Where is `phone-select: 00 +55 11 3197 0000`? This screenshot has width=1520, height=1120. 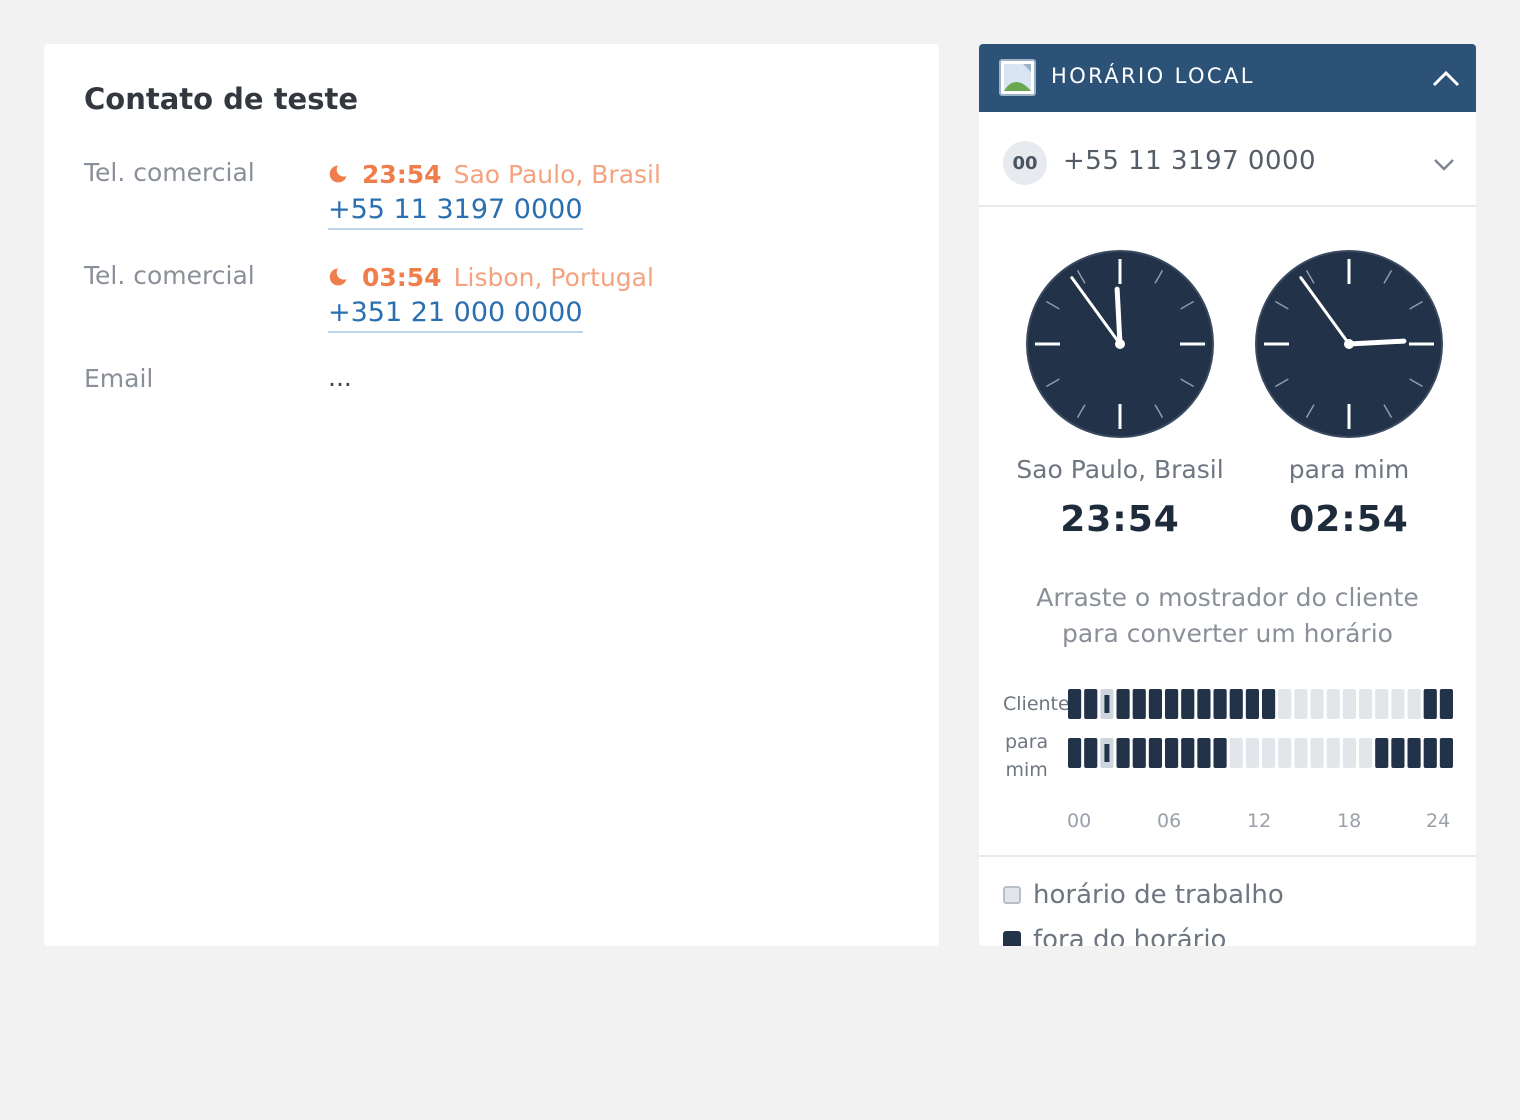 phone-select: 00 +55 11 3197 0000 is located at coordinates (1227, 159).